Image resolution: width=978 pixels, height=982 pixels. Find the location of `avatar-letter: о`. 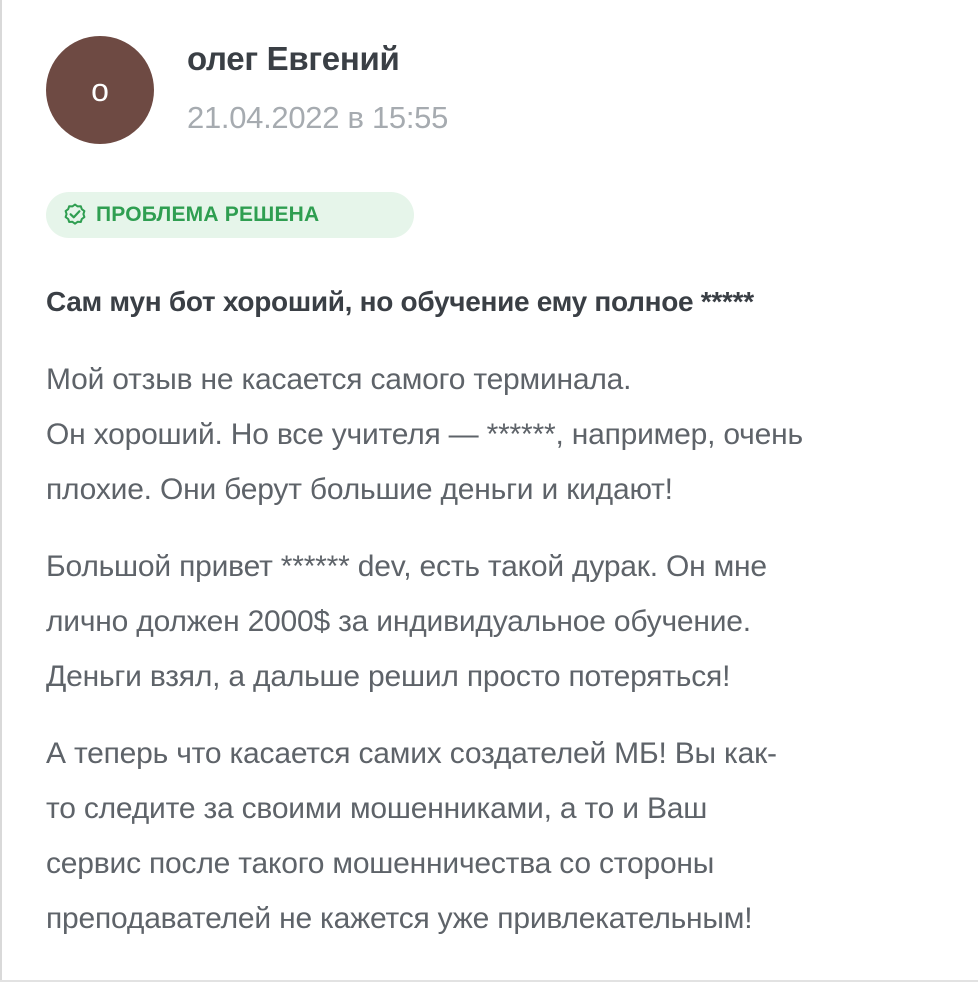

avatar-letter: о is located at coordinates (100, 90).